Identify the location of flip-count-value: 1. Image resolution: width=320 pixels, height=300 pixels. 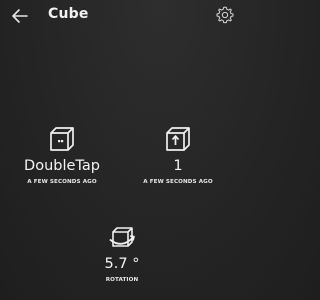
(178, 166).